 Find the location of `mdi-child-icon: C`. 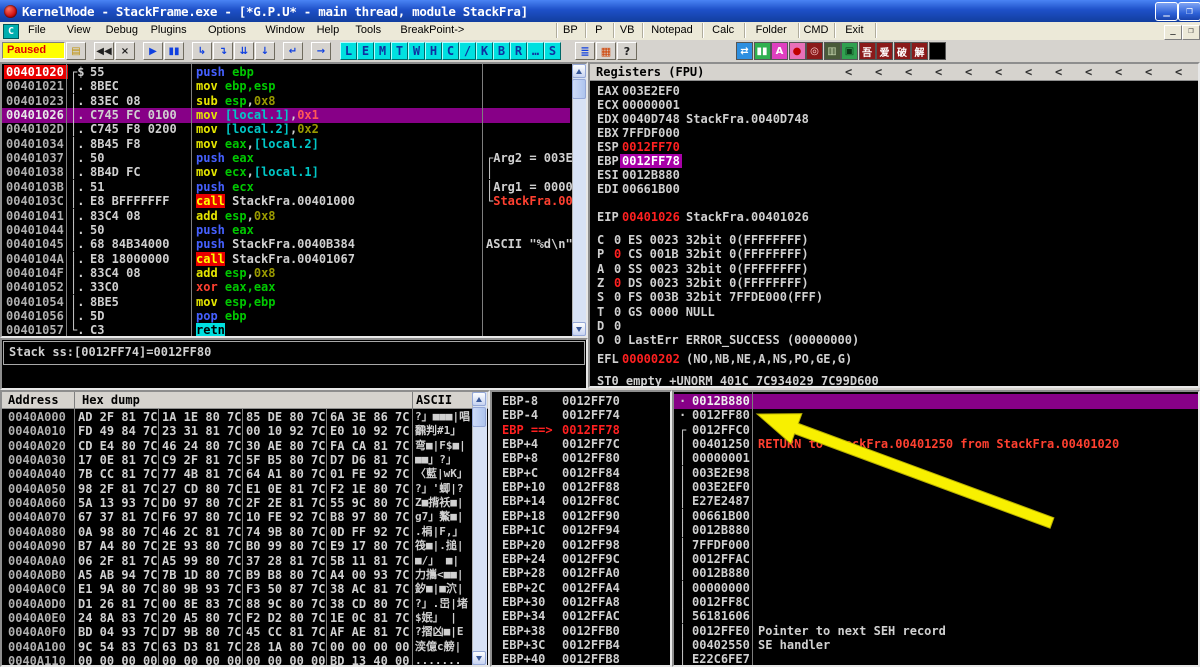

mdi-child-icon: C is located at coordinates (11, 31).